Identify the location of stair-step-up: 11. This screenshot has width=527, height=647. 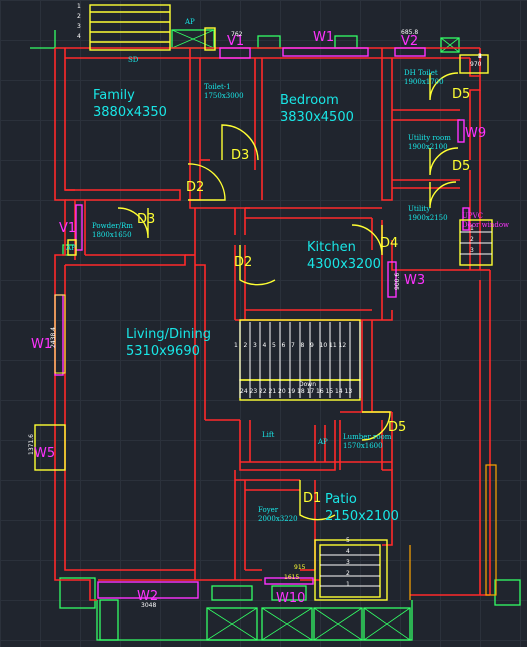
(333, 345).